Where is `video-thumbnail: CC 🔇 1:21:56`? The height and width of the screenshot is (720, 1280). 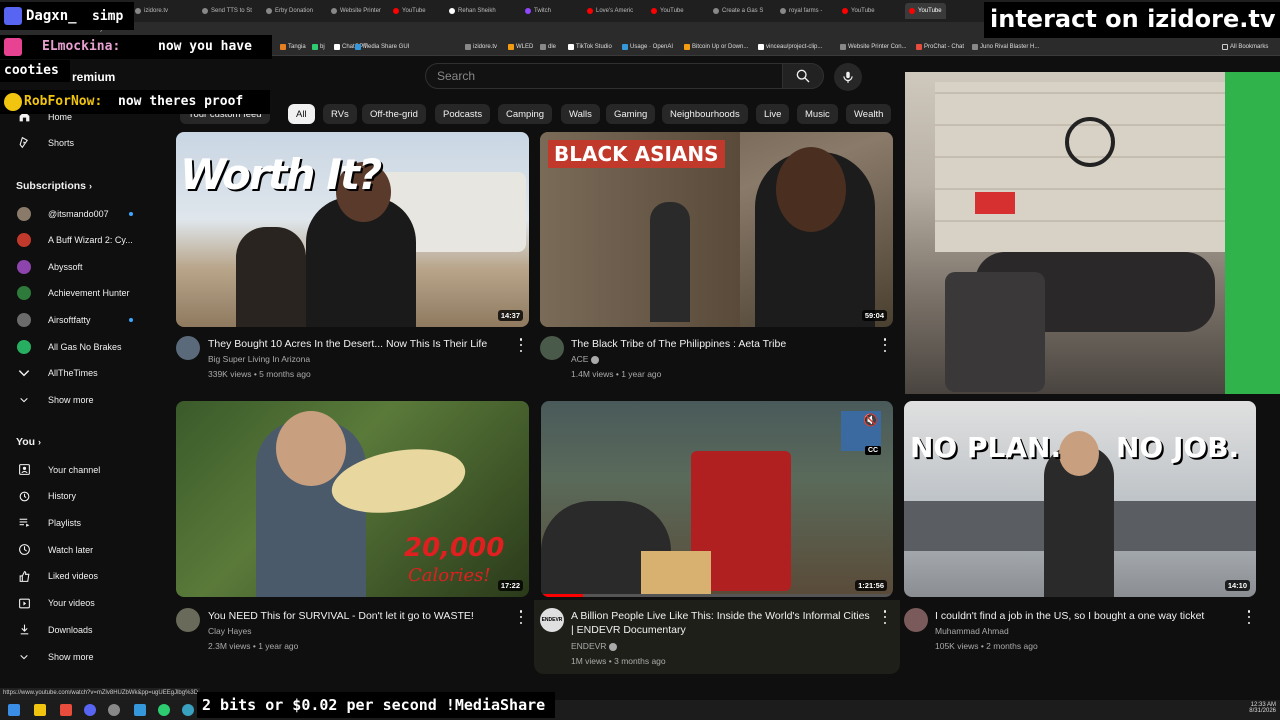 video-thumbnail: CC 🔇 1:21:56 is located at coordinates (717, 499).